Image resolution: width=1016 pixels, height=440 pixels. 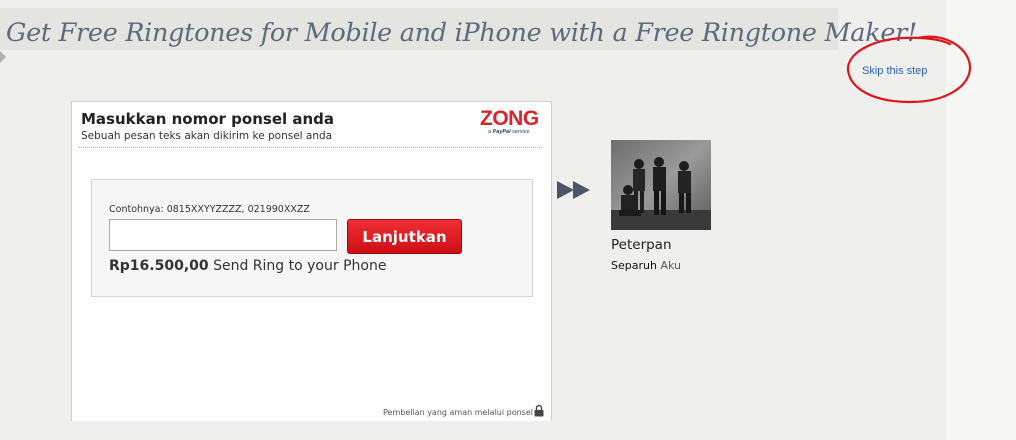 I want to click on zong-logo-tagline-prefix: a, so click(x=490, y=132).